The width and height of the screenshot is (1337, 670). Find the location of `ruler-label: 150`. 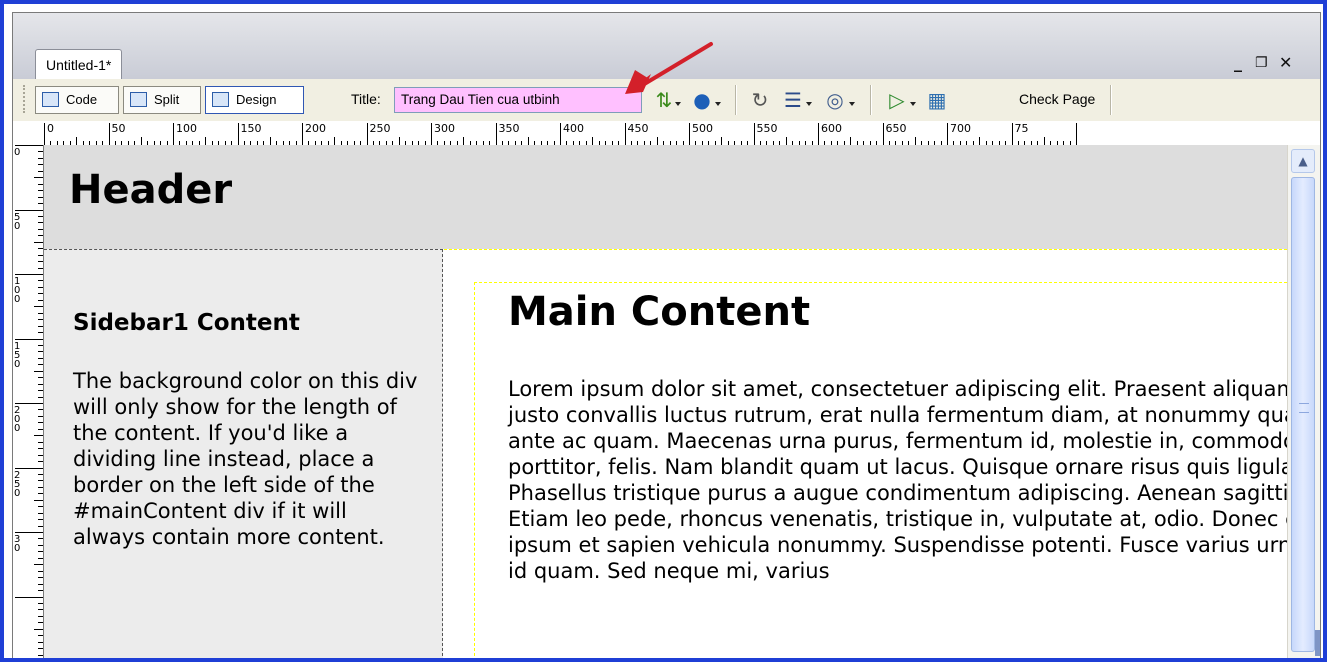

ruler-label: 150 is located at coordinates (17, 355).